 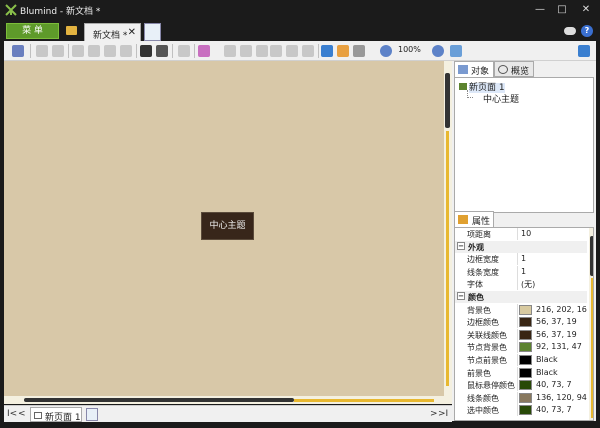 I want to click on properties-icon, so click(x=463, y=219).